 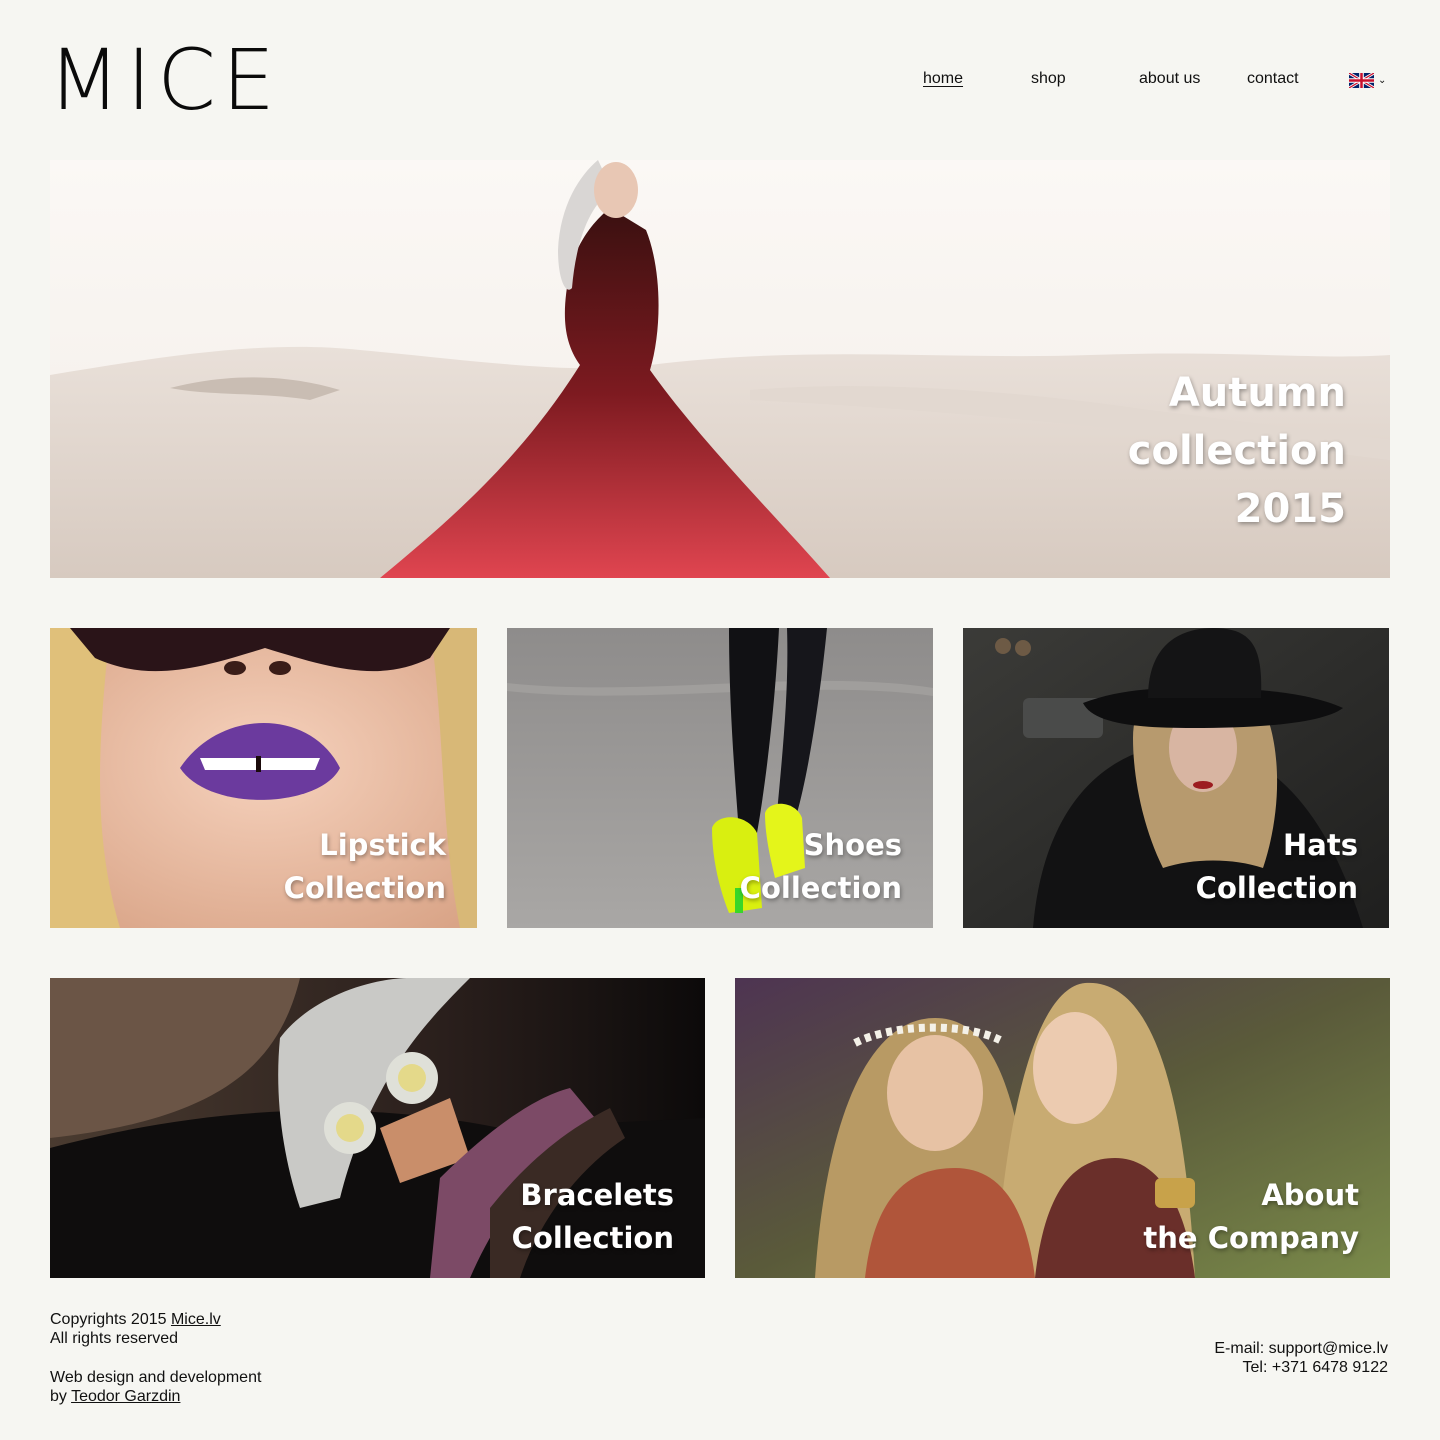 I want to click on tile-hats-collection: Hats Collection, so click(x=1176, y=778).